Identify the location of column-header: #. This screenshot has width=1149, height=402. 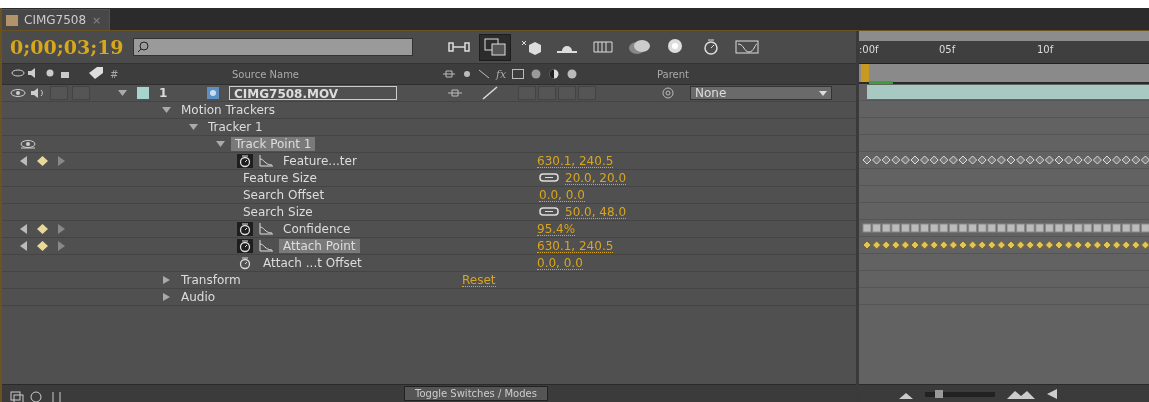
(114, 74).